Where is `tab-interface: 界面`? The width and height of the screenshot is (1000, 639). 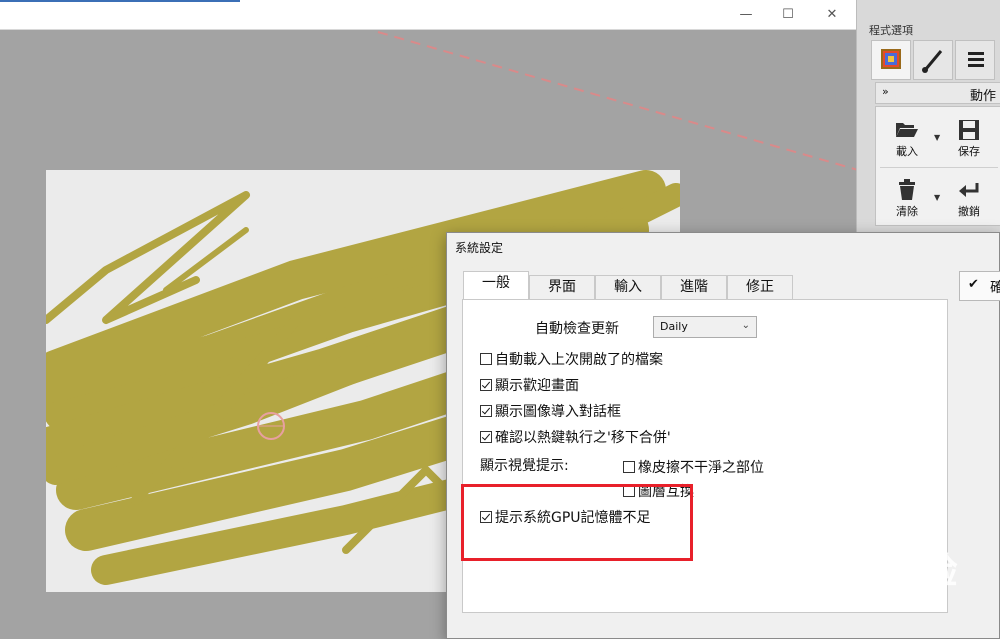 tab-interface: 界面 is located at coordinates (562, 287).